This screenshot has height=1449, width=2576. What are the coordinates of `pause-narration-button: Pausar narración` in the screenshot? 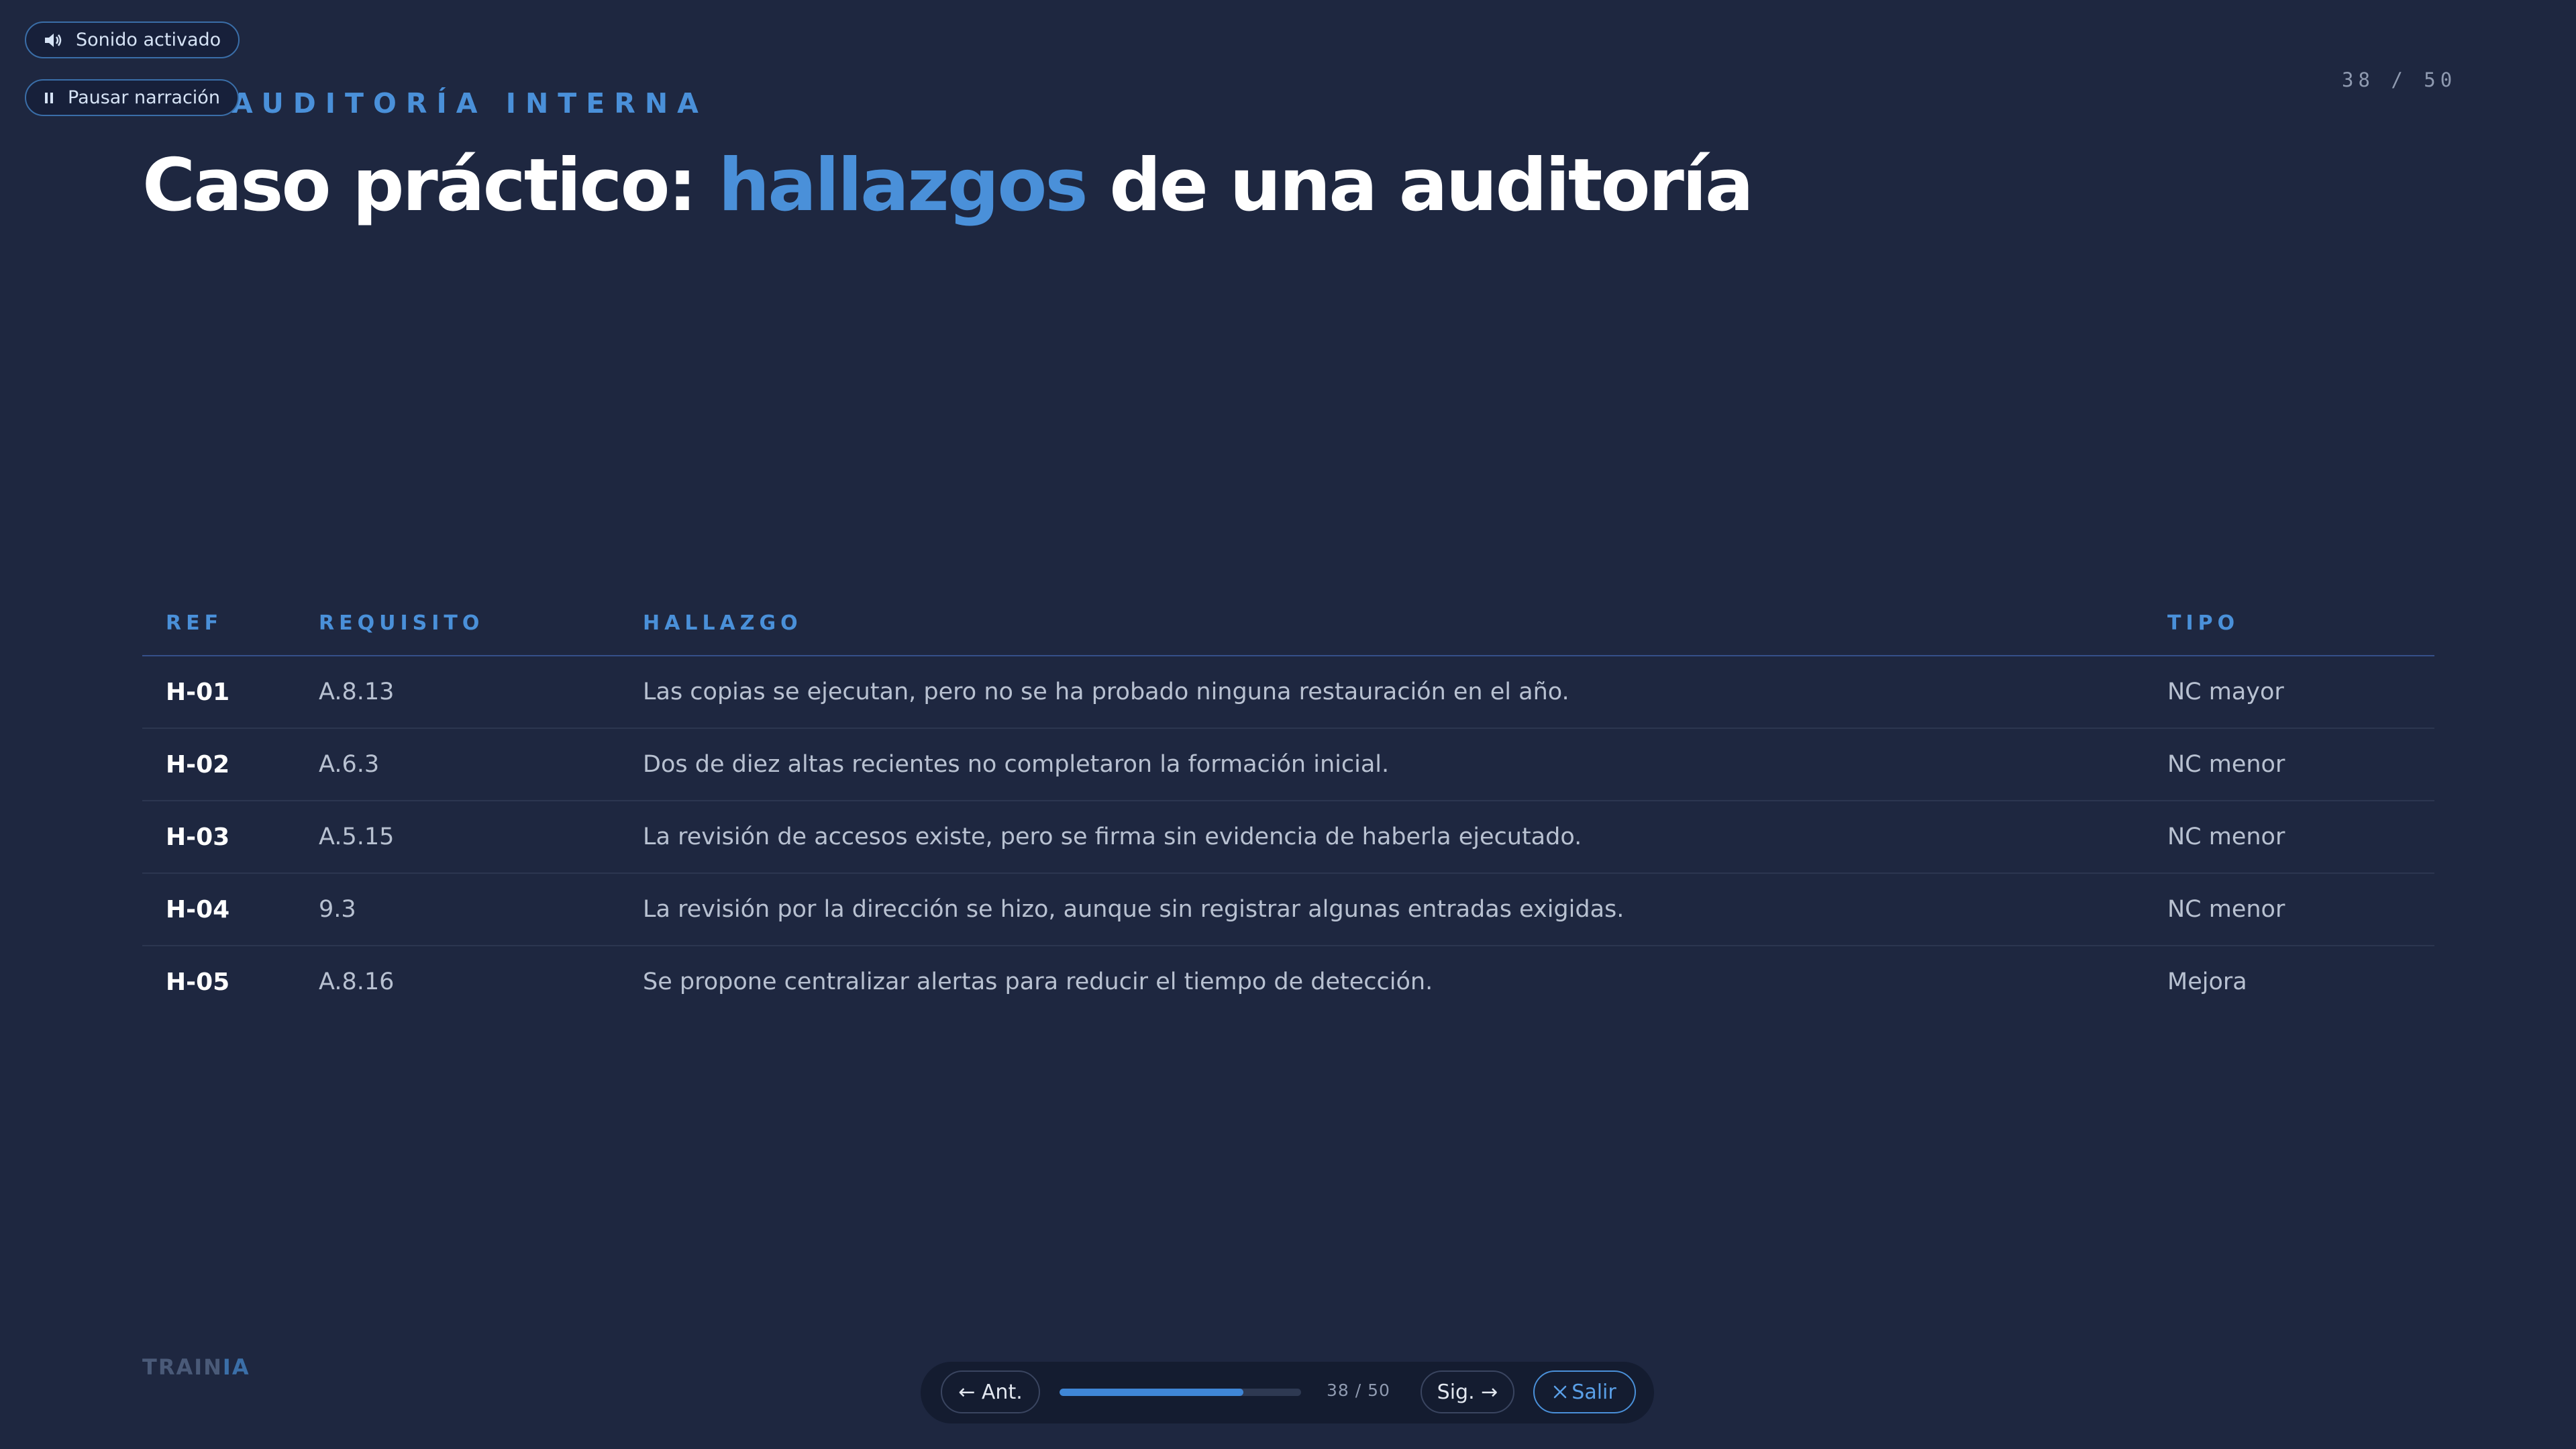 It's located at (132, 97).